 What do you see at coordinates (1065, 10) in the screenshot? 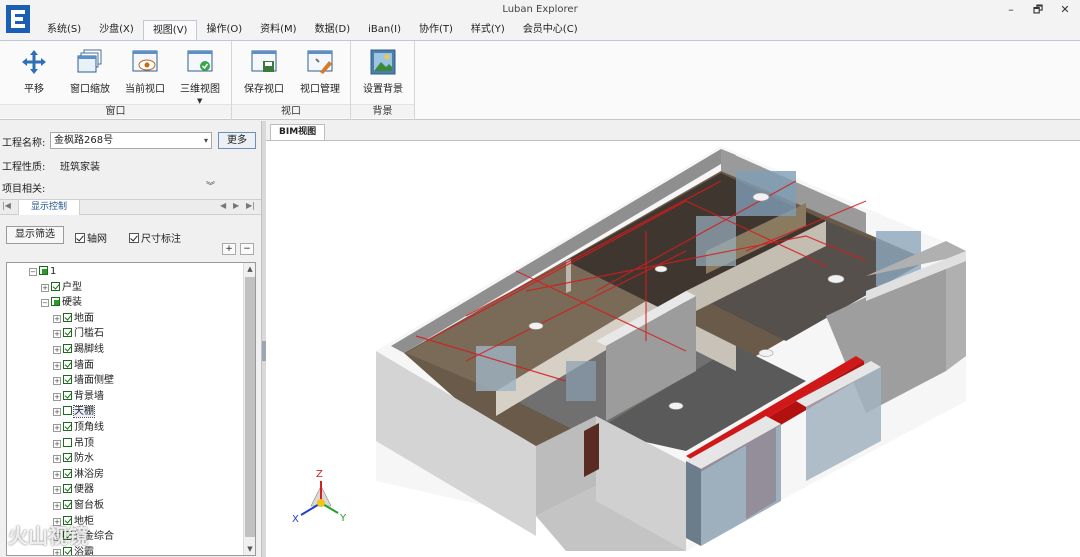
I see `close-button: ✕` at bounding box center [1065, 10].